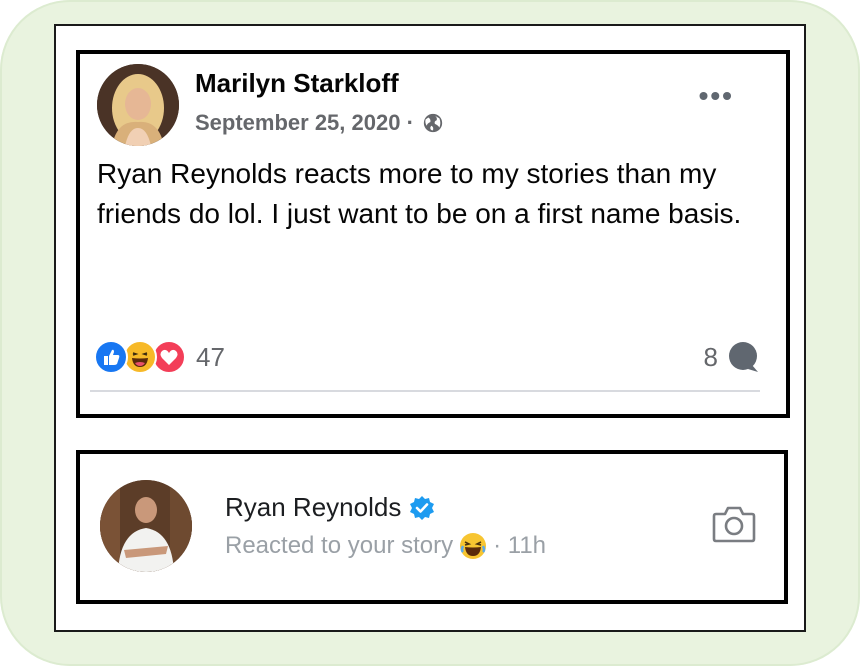 Image resolution: width=860 pixels, height=666 pixels. What do you see at coordinates (422, 507) in the screenshot?
I see `verified-badge-icon` at bounding box center [422, 507].